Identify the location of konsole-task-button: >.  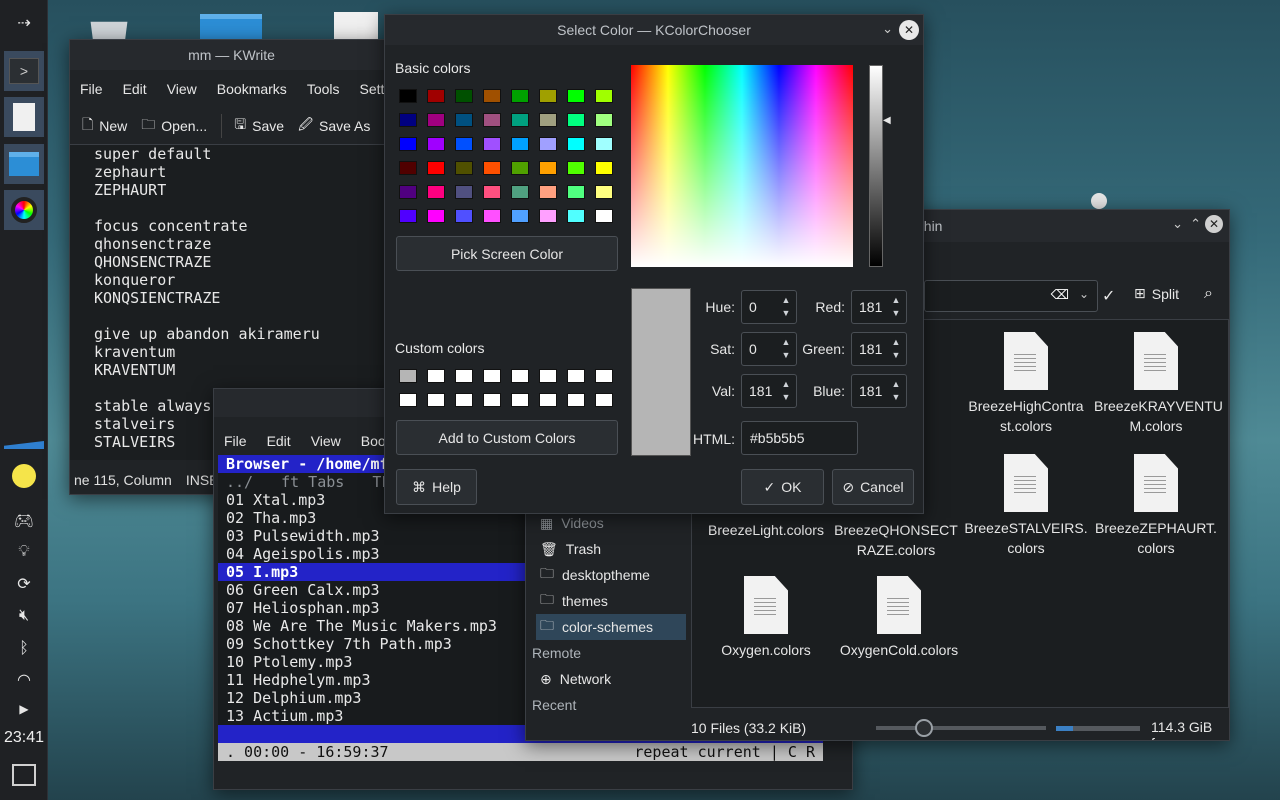
(24, 71).